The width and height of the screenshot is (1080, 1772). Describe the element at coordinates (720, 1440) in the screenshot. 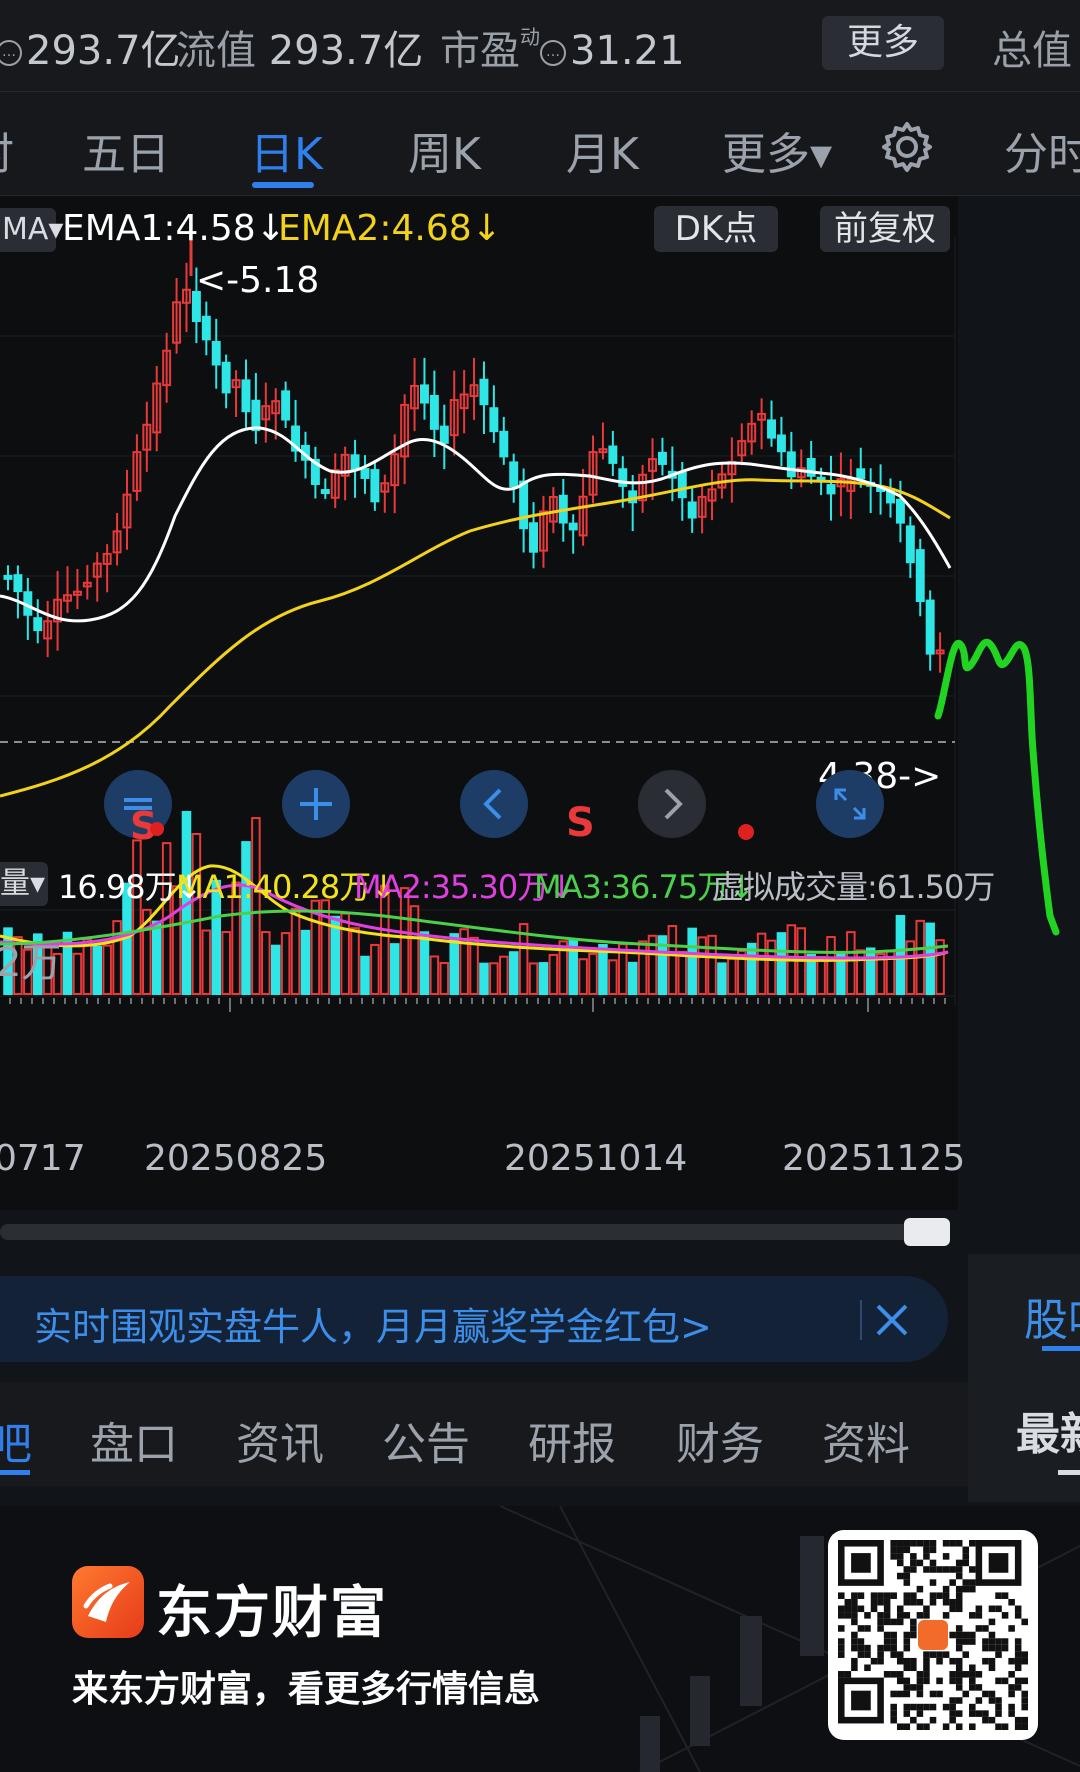

I see `tab-financials: 财务` at that location.